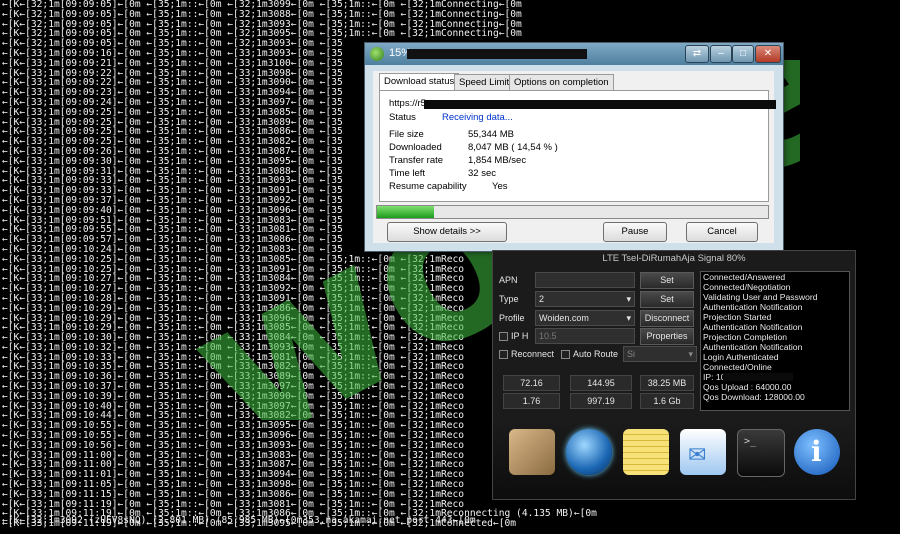 The width and height of the screenshot is (900, 534). What do you see at coordinates (416, 160) in the screenshot?
I see `info-label: Transfer rate` at bounding box center [416, 160].